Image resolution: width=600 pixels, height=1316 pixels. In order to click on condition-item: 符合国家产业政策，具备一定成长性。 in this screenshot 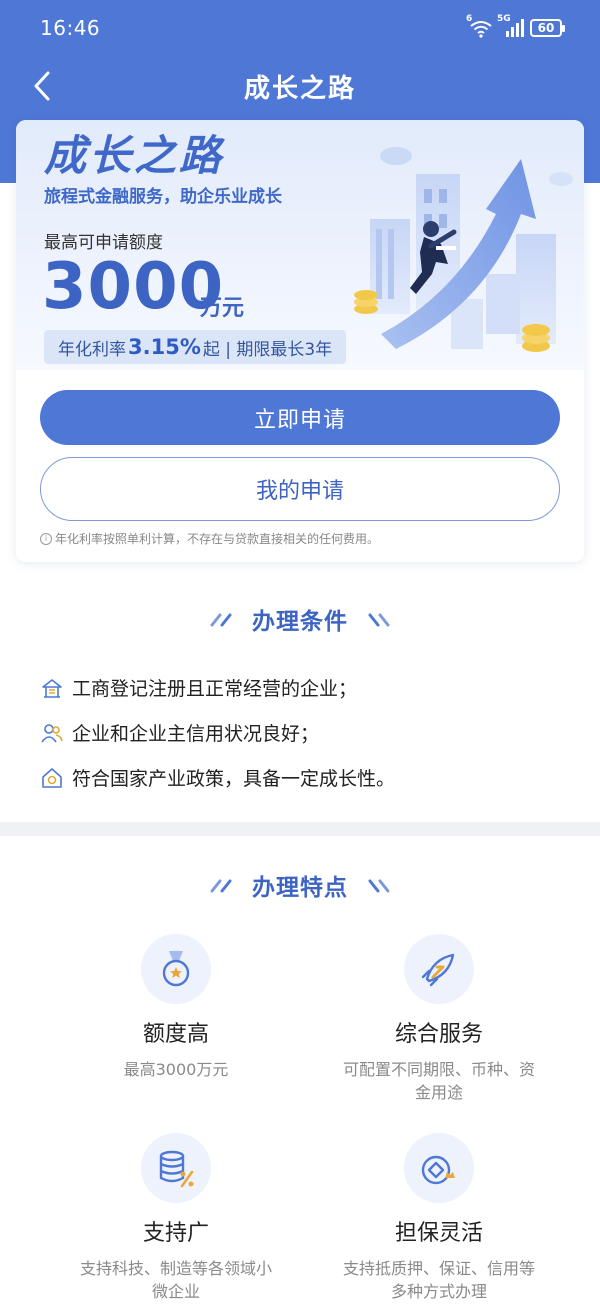, I will do `click(217, 777)`.